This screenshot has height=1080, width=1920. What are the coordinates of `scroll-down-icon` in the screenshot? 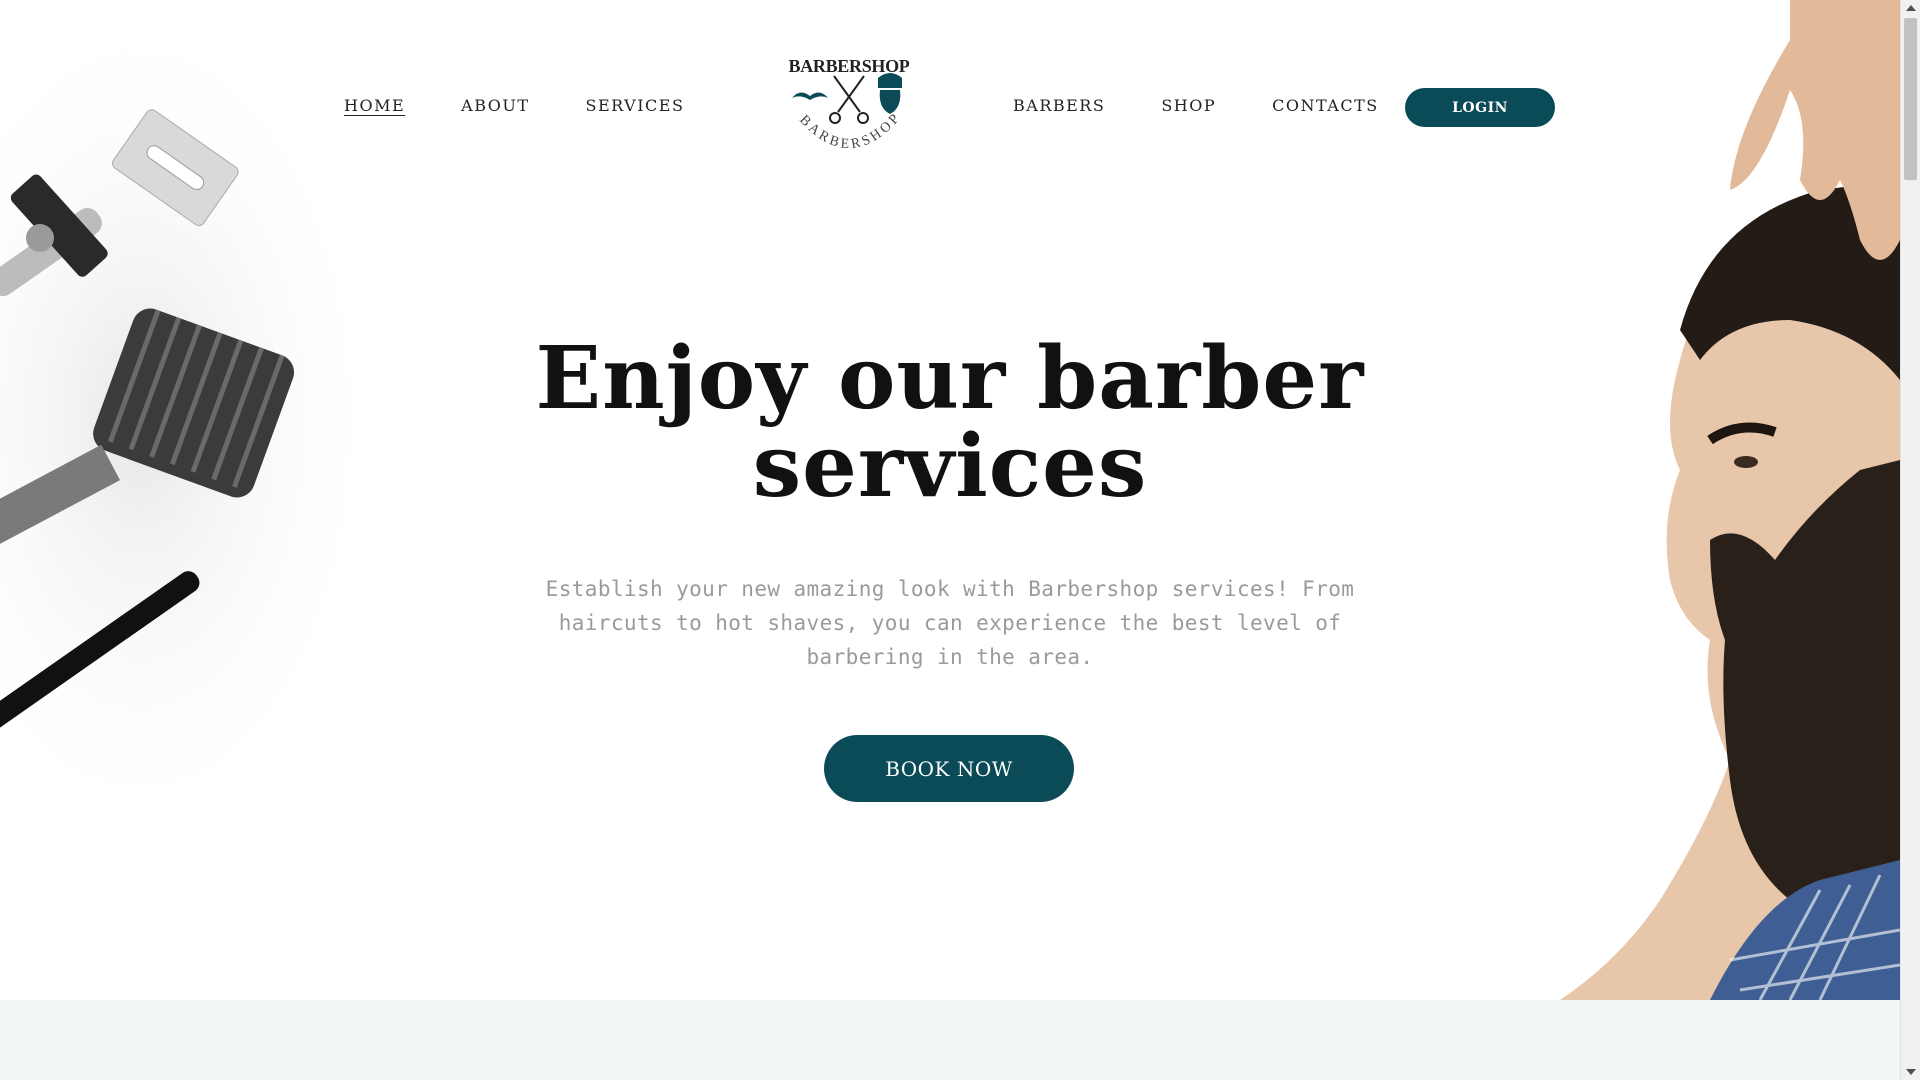 It's located at (1911, 1072).